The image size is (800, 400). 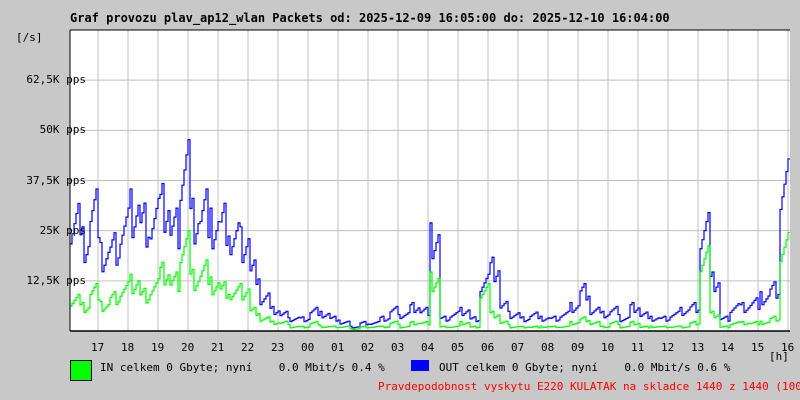 I want to click on x-tick-label: 01, so click(x=338, y=347).